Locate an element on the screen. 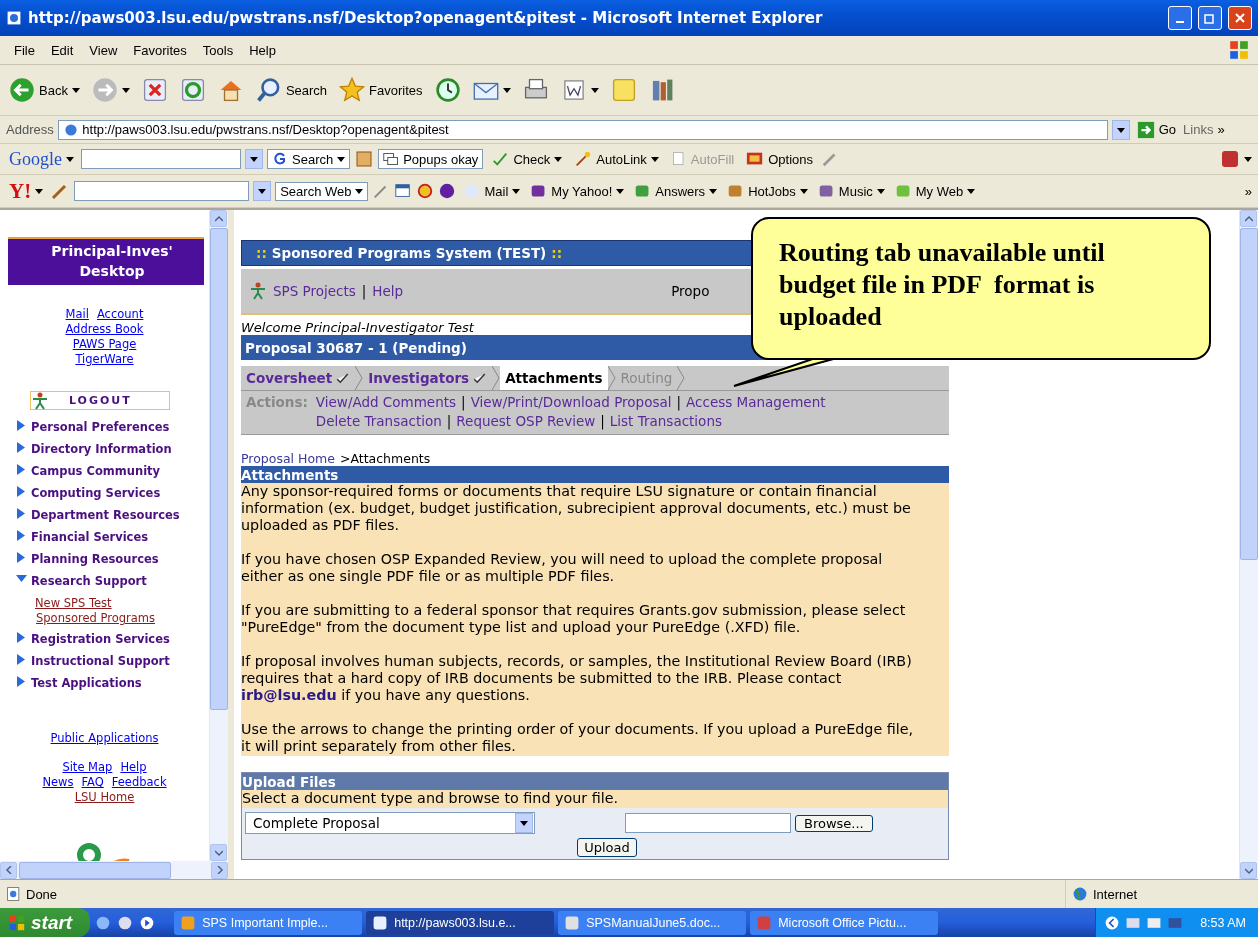 Image resolution: width=1258 pixels, height=937 pixels. action-link: View/Print/Download Proposal is located at coordinates (571, 402).